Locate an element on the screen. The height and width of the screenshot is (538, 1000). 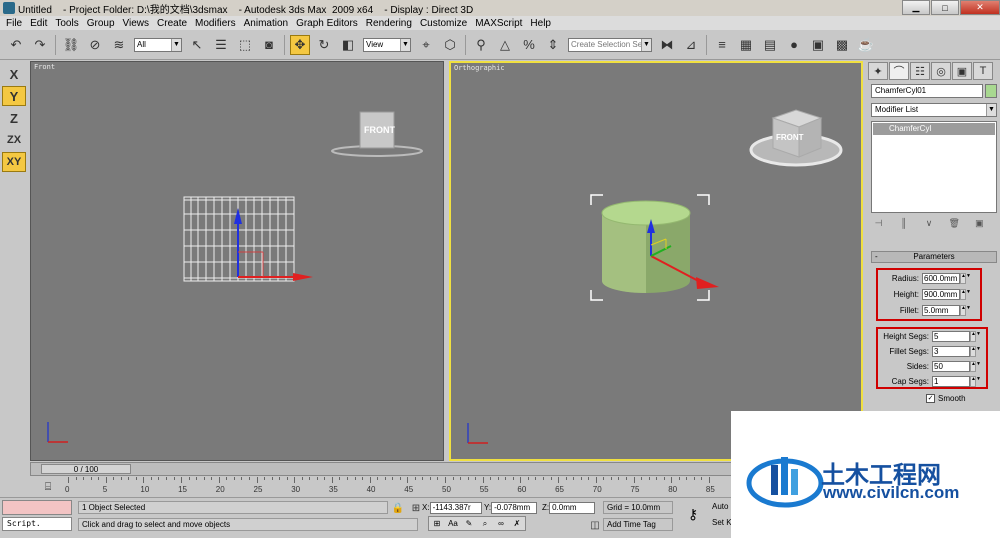
menu-customize: Customize is located at coordinates (443, 23).